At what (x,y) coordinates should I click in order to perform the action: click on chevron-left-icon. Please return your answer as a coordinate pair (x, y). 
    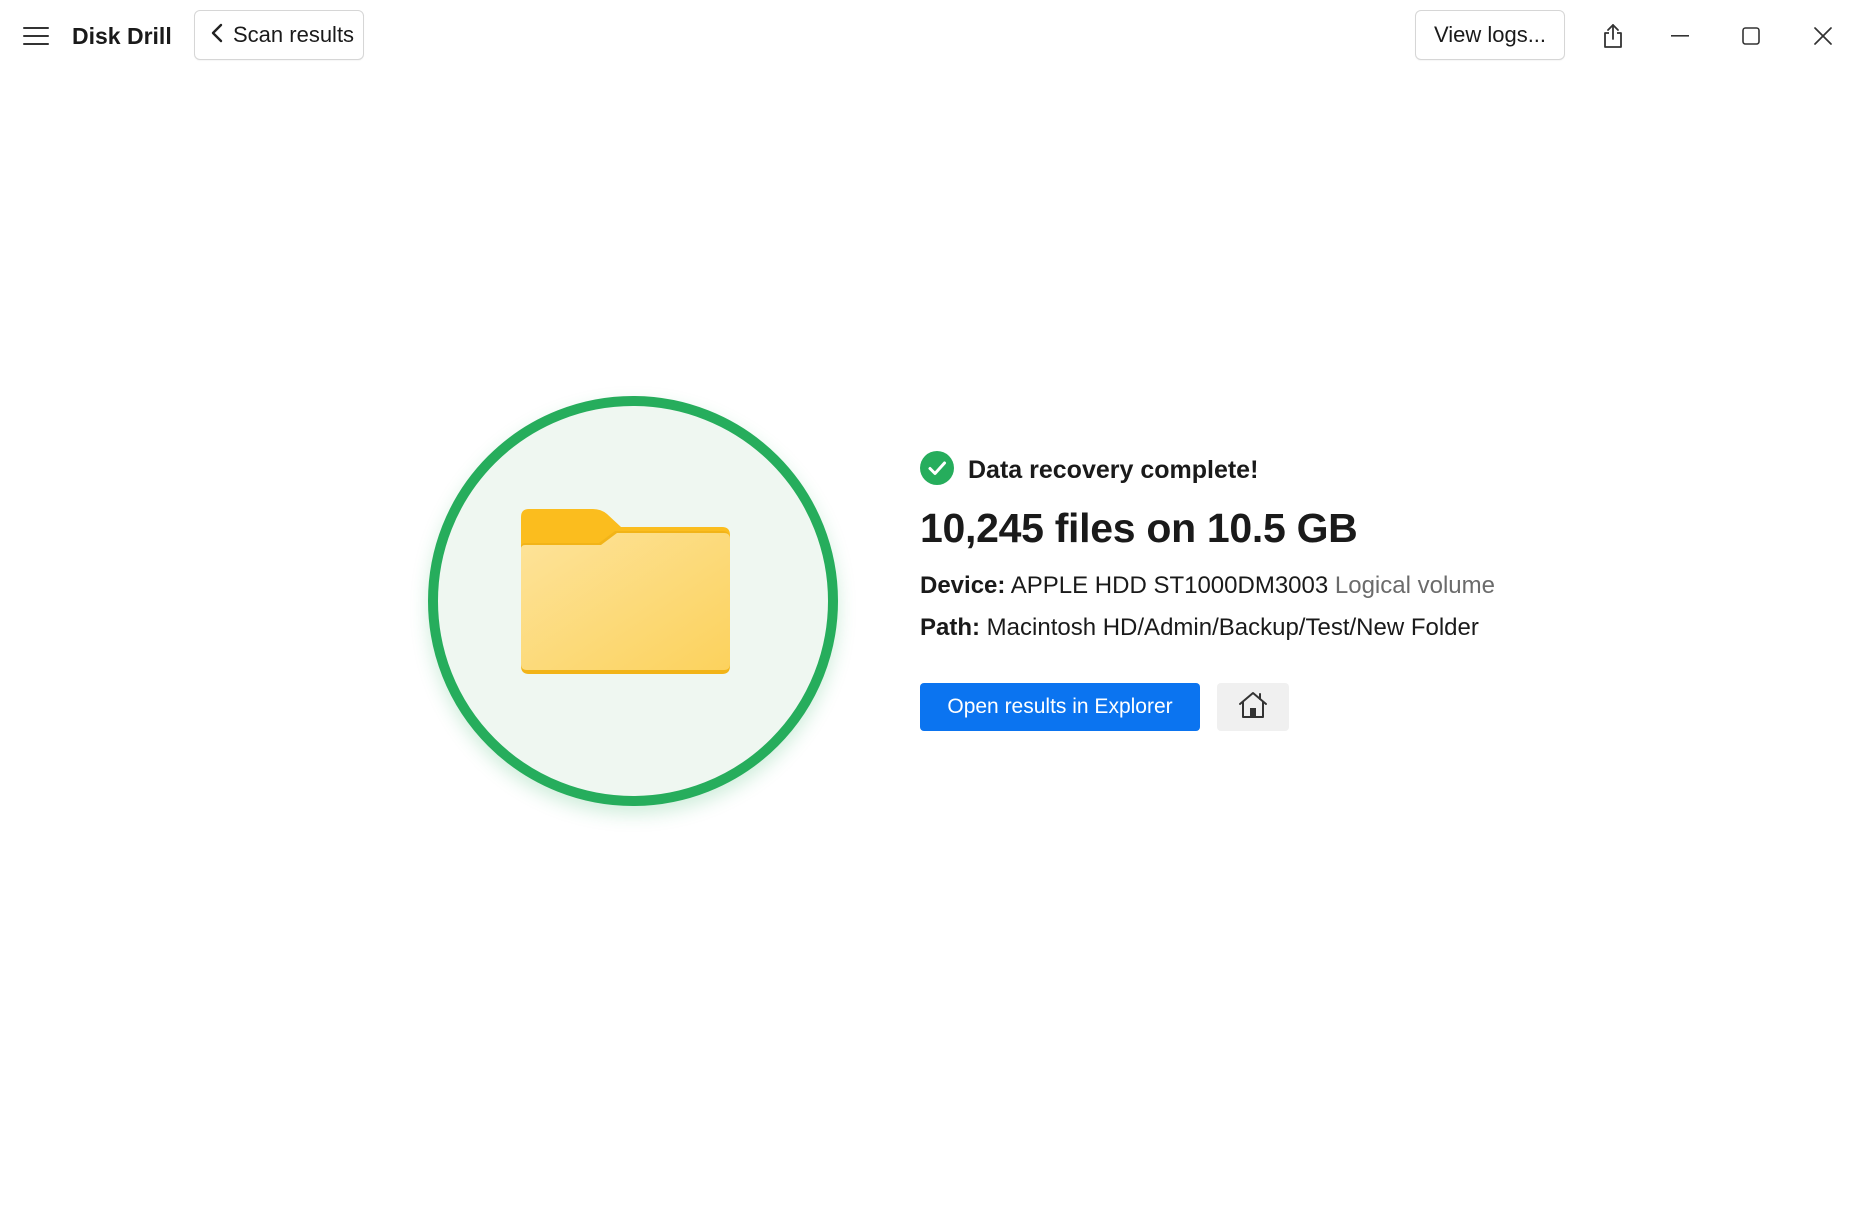
    Looking at the image, I should click on (217, 35).